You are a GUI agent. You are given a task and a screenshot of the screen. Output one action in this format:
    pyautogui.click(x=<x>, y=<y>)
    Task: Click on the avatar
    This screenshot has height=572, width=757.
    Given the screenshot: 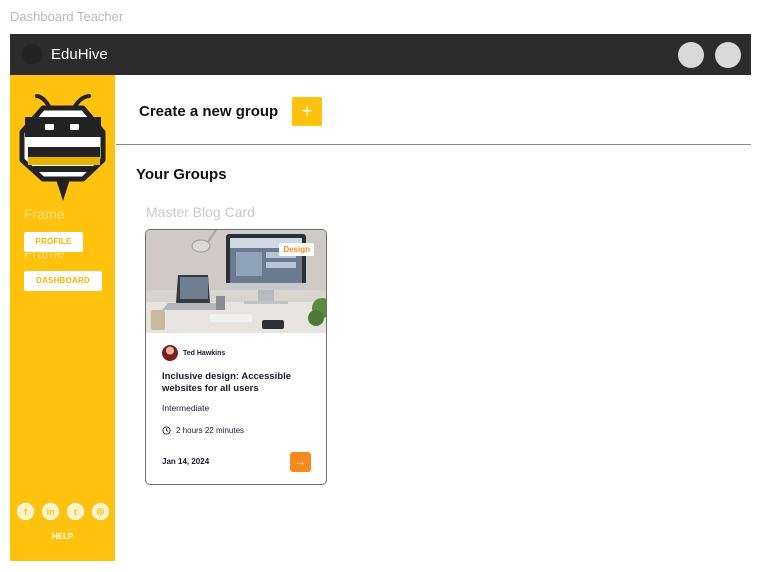 What is the action you would take?
    pyautogui.click(x=170, y=353)
    